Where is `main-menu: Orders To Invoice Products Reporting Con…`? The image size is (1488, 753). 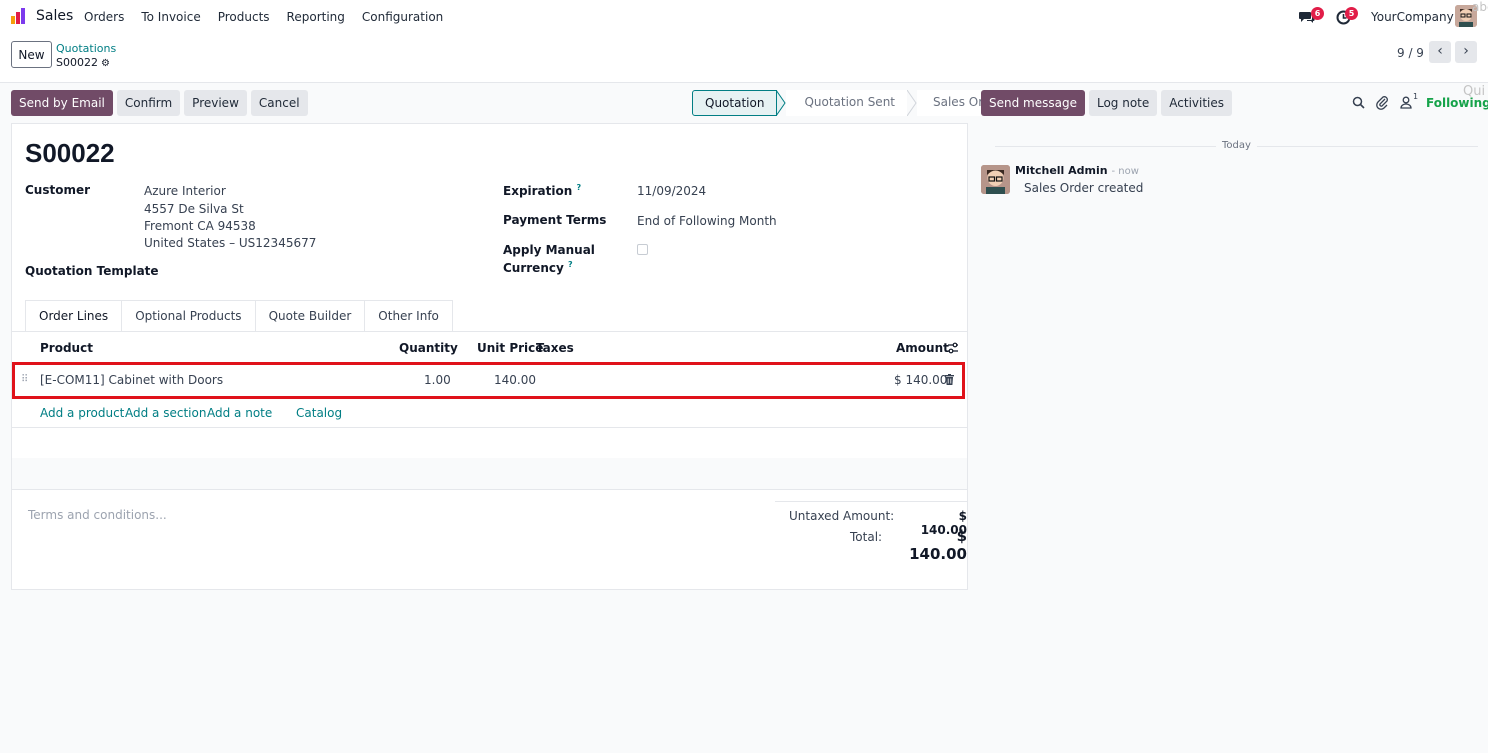 main-menu: Orders To Invoice Products Reporting Con… is located at coordinates (272, 17).